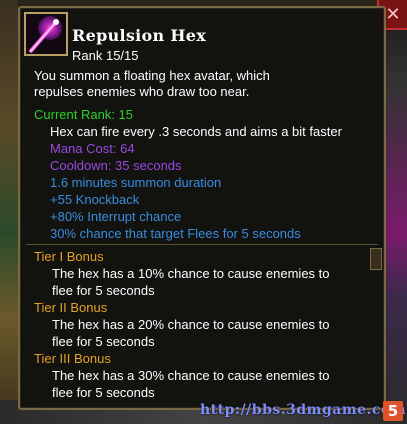 The width and height of the screenshot is (407, 424). I want to click on section-divider, so click(202, 244).